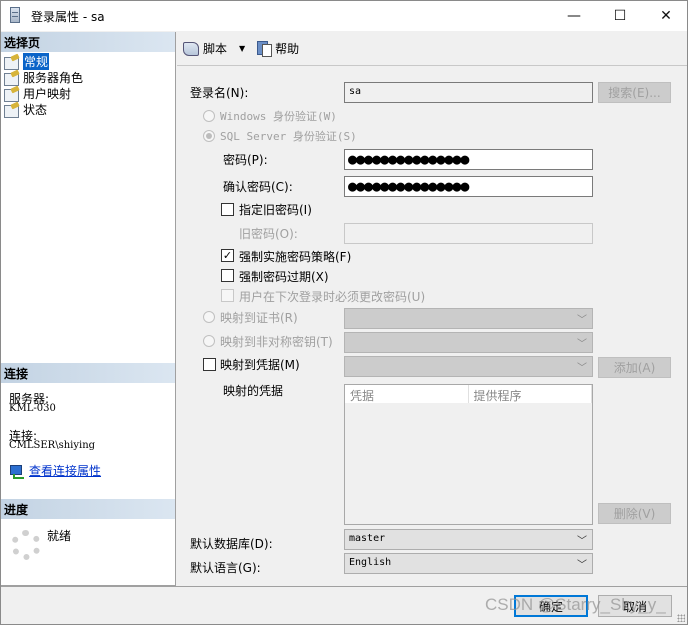 The height and width of the screenshot is (625, 688). Describe the element at coordinates (242, 48) in the screenshot. I see `script-dropdown-arrow-icon: ▼` at that location.